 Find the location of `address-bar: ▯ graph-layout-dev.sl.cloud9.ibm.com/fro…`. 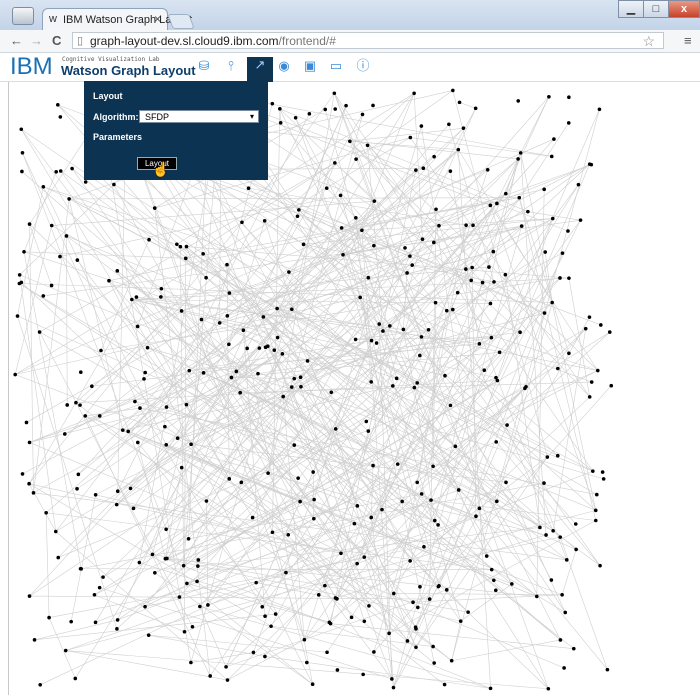

address-bar: ▯ graph-layout-dev.sl.cloud9.ibm.com/fro… is located at coordinates (368, 40).